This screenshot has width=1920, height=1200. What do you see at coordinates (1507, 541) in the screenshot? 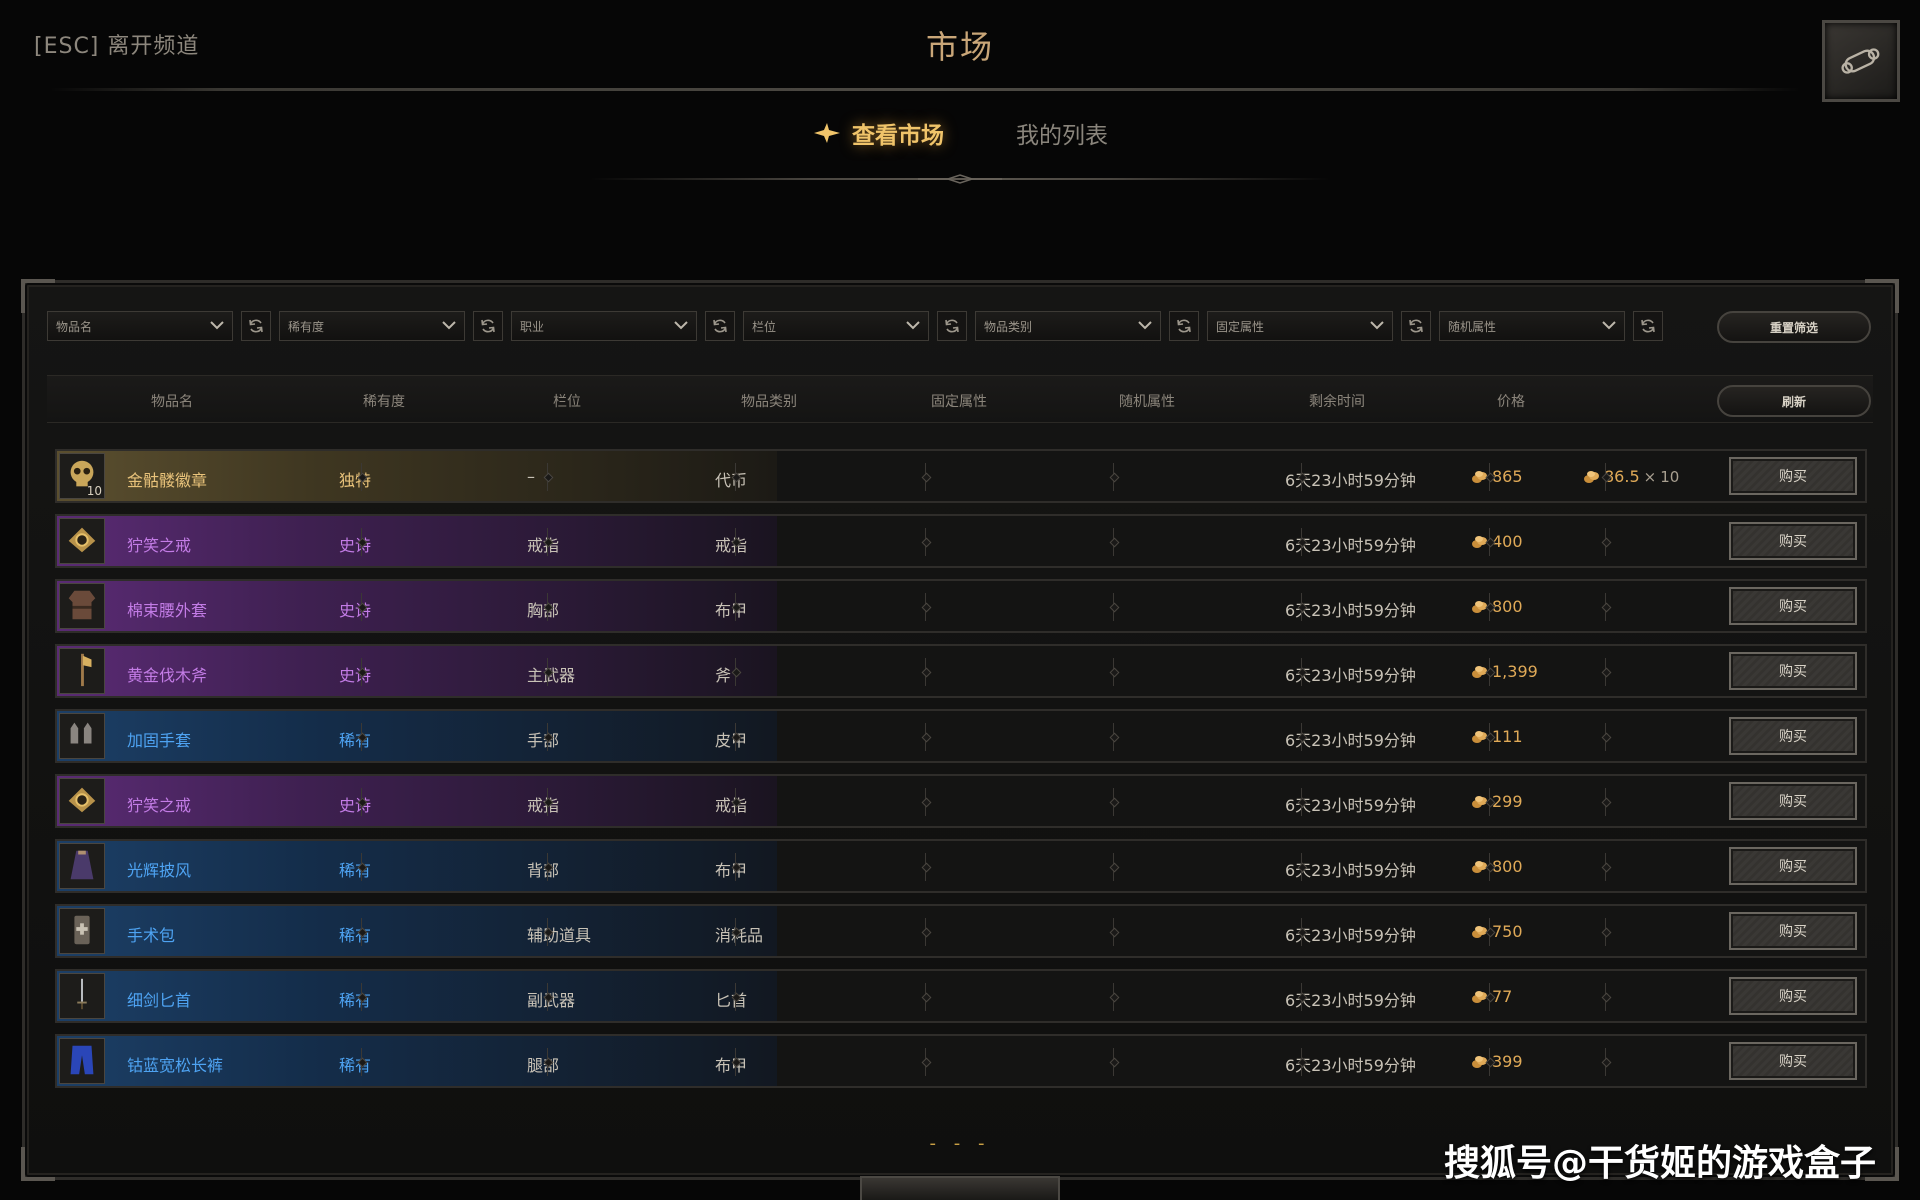
I see `price-value: 400` at bounding box center [1507, 541].